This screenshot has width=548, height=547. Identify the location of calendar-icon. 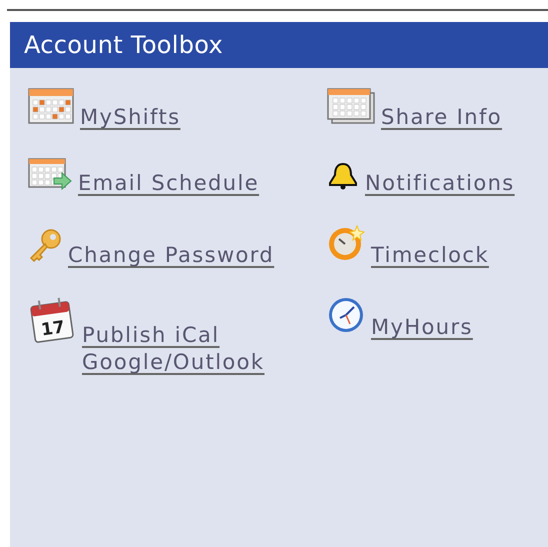
(51, 106).